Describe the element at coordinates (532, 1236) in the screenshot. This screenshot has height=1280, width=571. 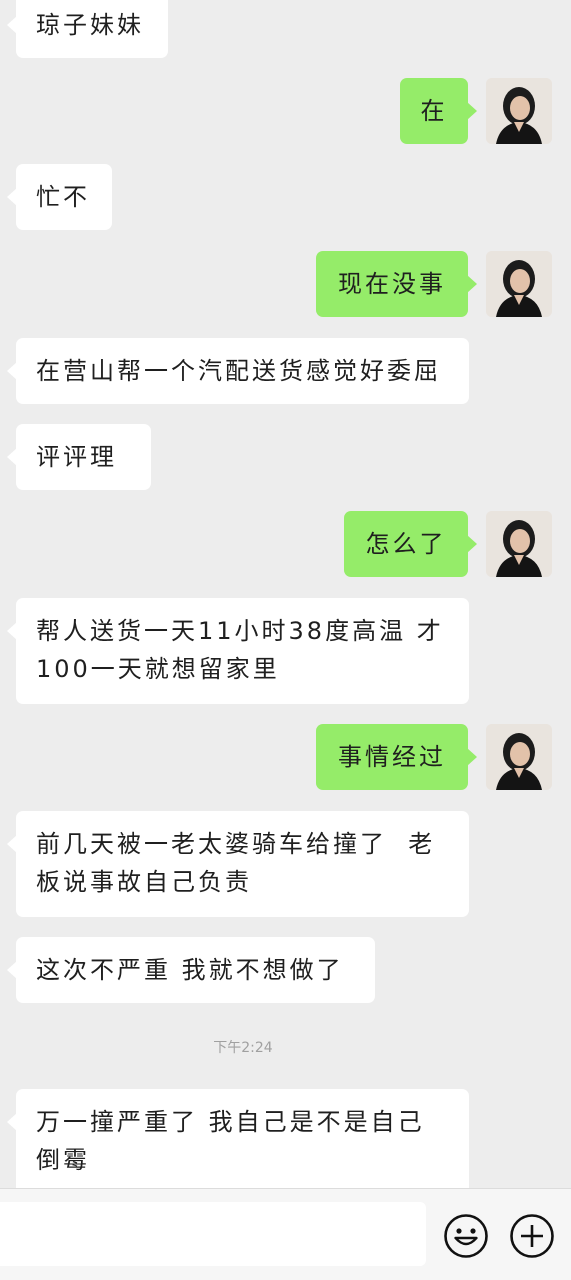
I see `plus-circle-icon` at that location.